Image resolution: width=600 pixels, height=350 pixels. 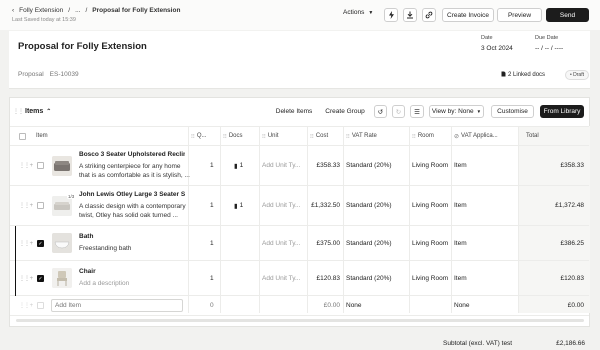 What do you see at coordinates (512, 111) in the screenshot?
I see `customise-button: Customise` at bounding box center [512, 111].